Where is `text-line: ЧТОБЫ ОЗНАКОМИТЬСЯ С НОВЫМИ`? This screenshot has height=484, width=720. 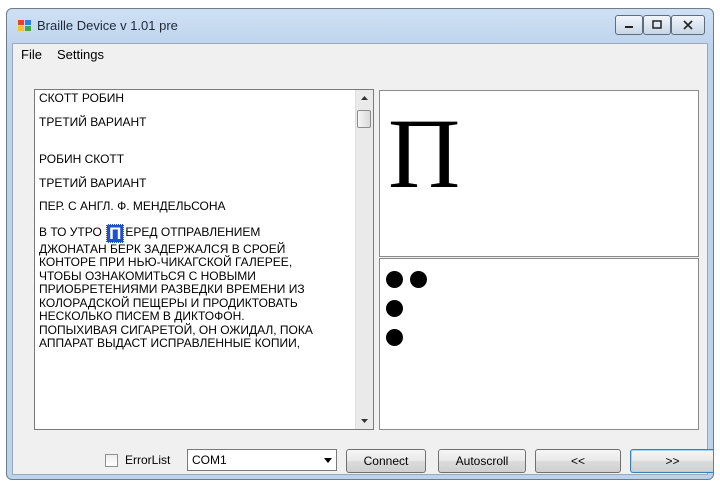 text-line: ЧТОБЫ ОЗНАКОМИТЬСЯ С НОВЫМИ is located at coordinates (147, 275).